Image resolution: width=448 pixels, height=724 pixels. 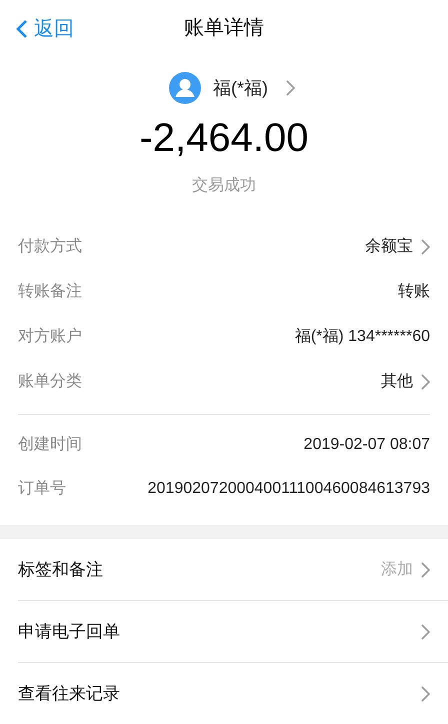 I want to click on action-label: 标签和备注, so click(x=60, y=569).